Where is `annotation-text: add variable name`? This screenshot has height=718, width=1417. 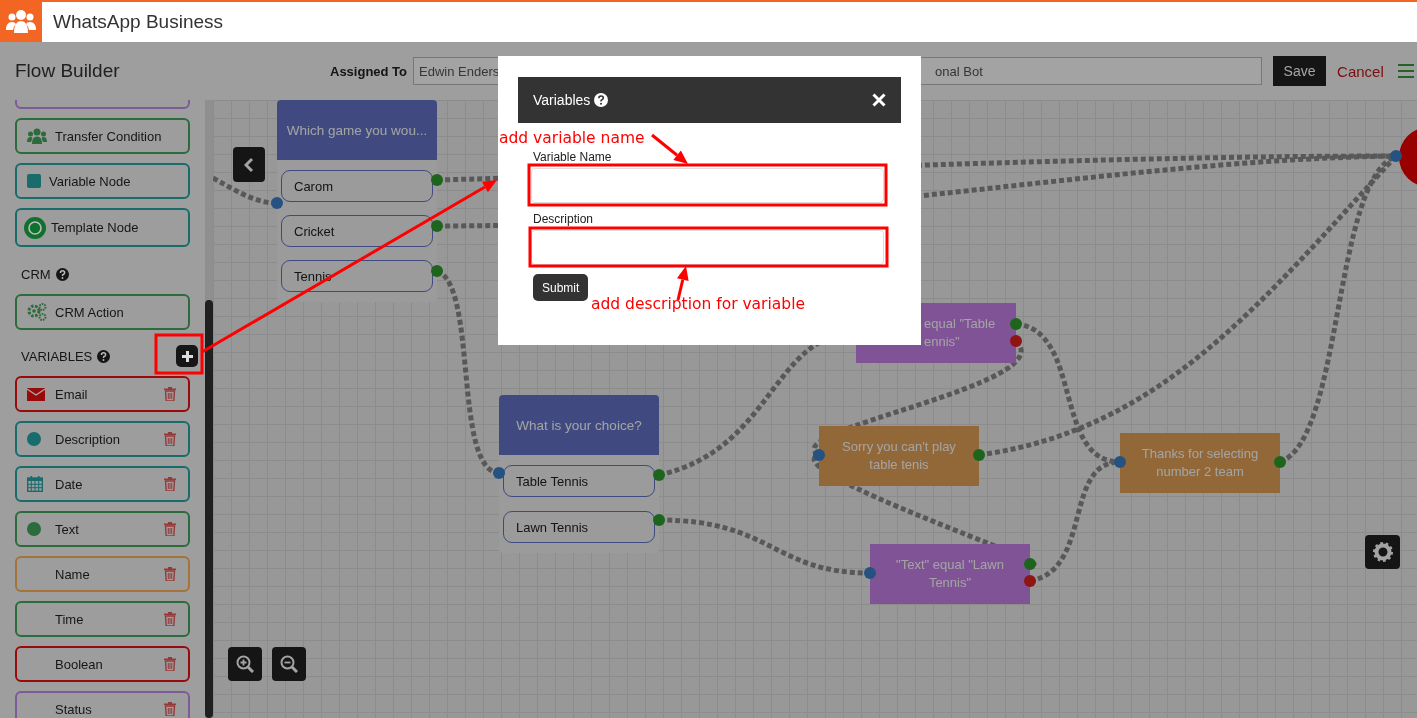
annotation-text: add variable name is located at coordinates (572, 138).